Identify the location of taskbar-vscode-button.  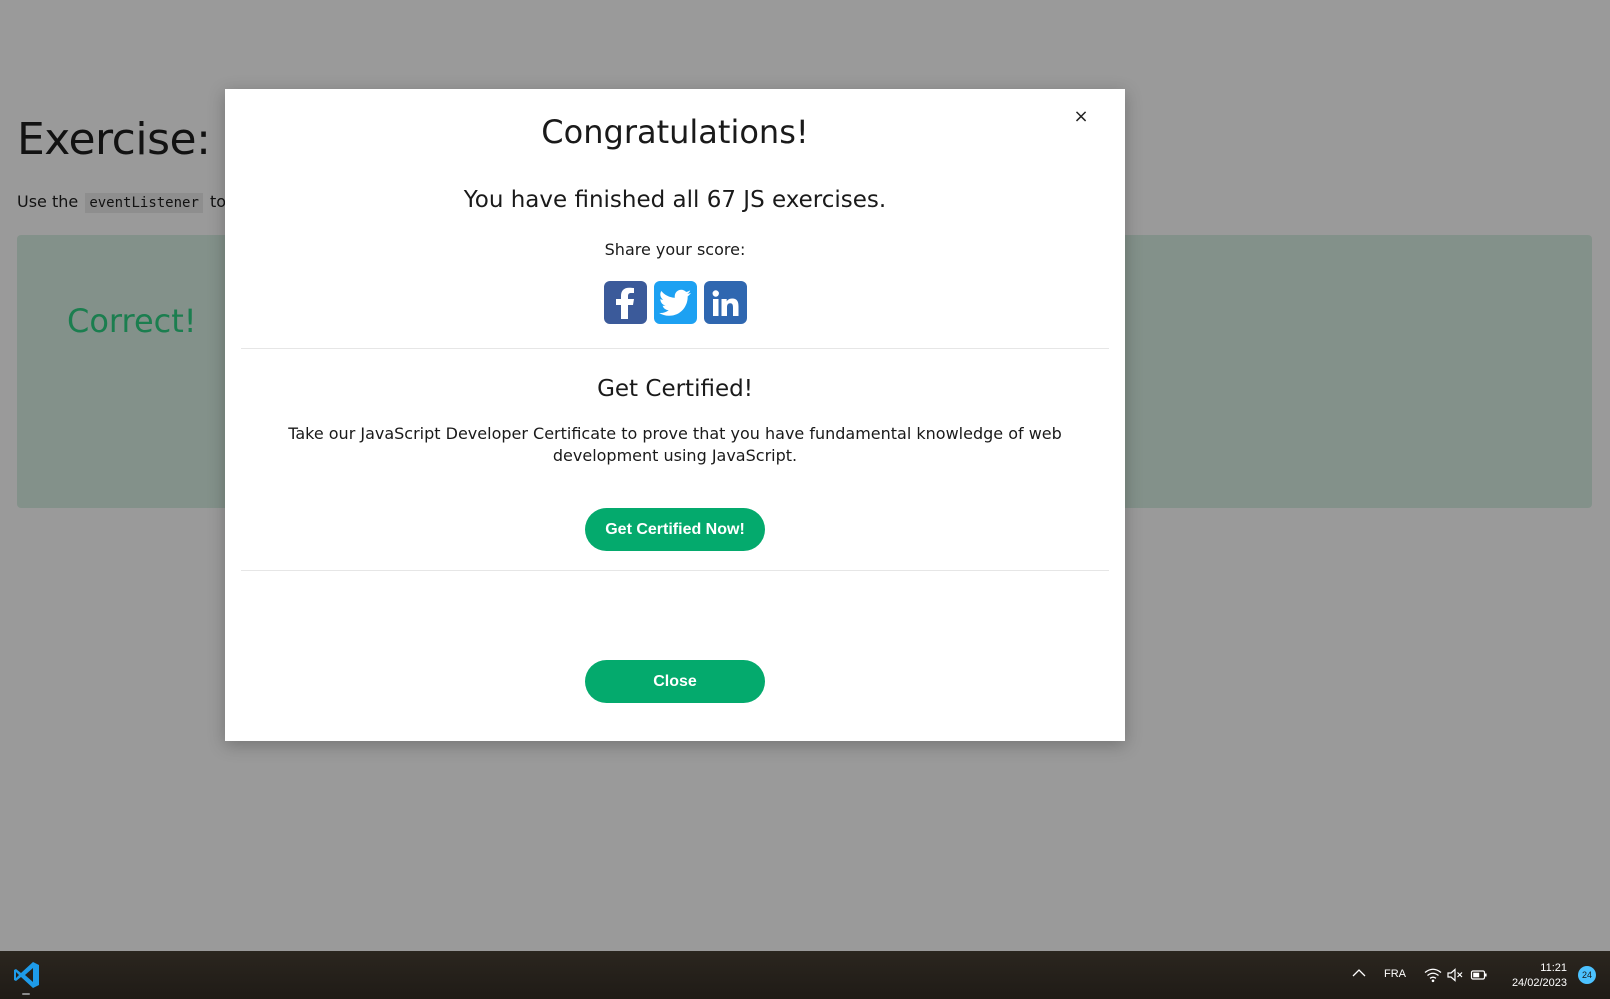
(27, 975).